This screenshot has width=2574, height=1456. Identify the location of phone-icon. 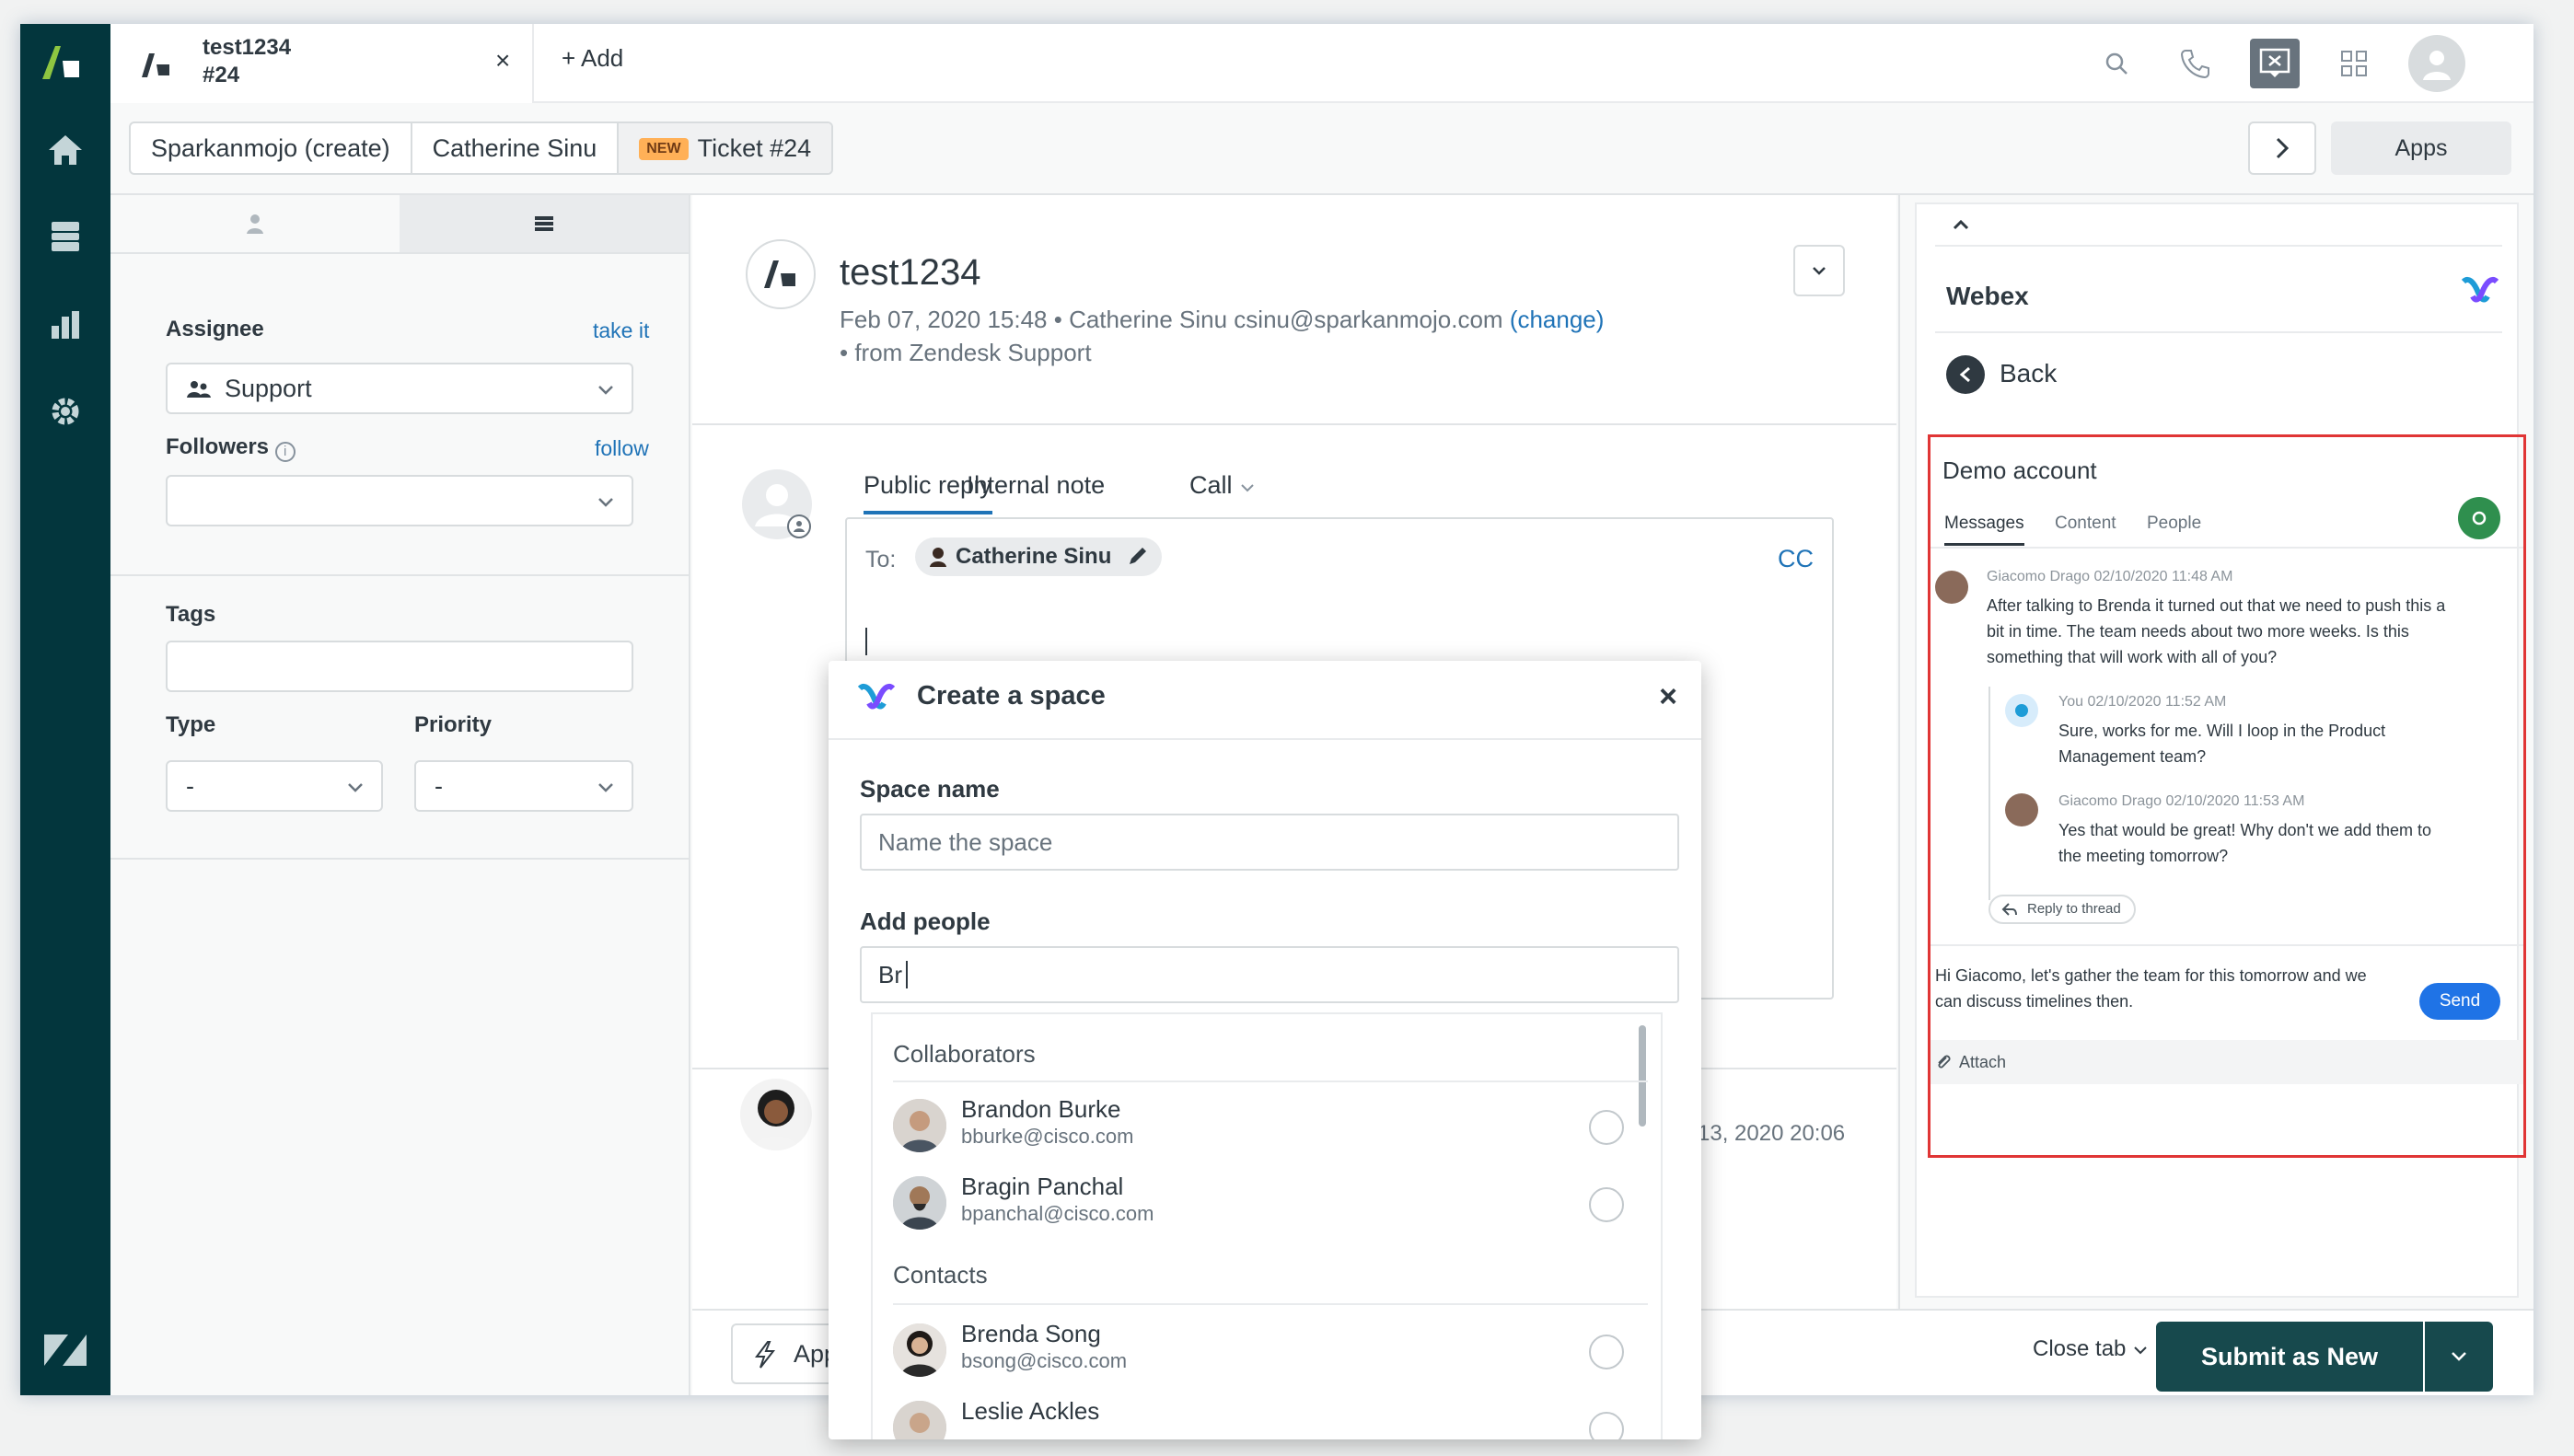
(2195, 63).